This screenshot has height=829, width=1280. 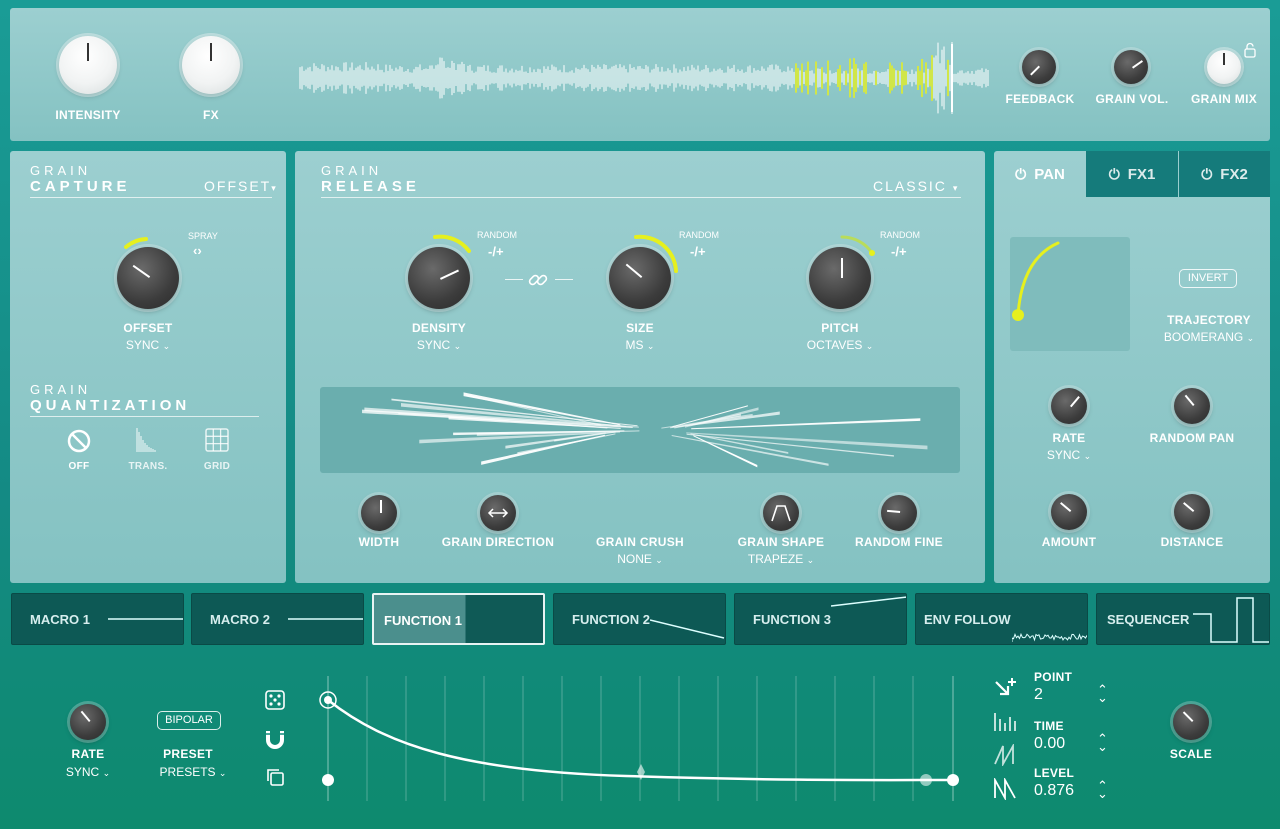 I want to click on density-knob, so click(x=439, y=278).